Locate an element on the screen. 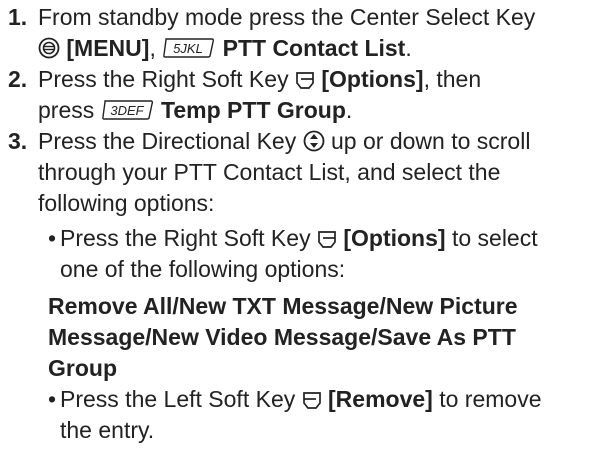 This screenshot has height=449, width=592. option-line: Group is located at coordinates (82, 368).